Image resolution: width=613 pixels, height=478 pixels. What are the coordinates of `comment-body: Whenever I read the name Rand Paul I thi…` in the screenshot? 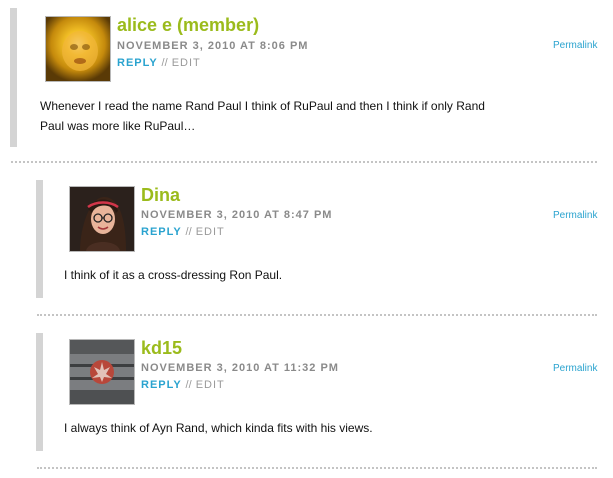 It's located at (262, 116).